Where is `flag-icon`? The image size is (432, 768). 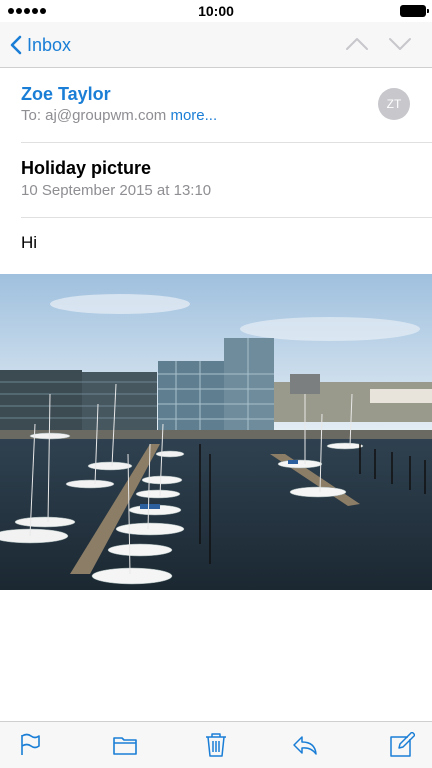
flag-icon is located at coordinates (30, 745).